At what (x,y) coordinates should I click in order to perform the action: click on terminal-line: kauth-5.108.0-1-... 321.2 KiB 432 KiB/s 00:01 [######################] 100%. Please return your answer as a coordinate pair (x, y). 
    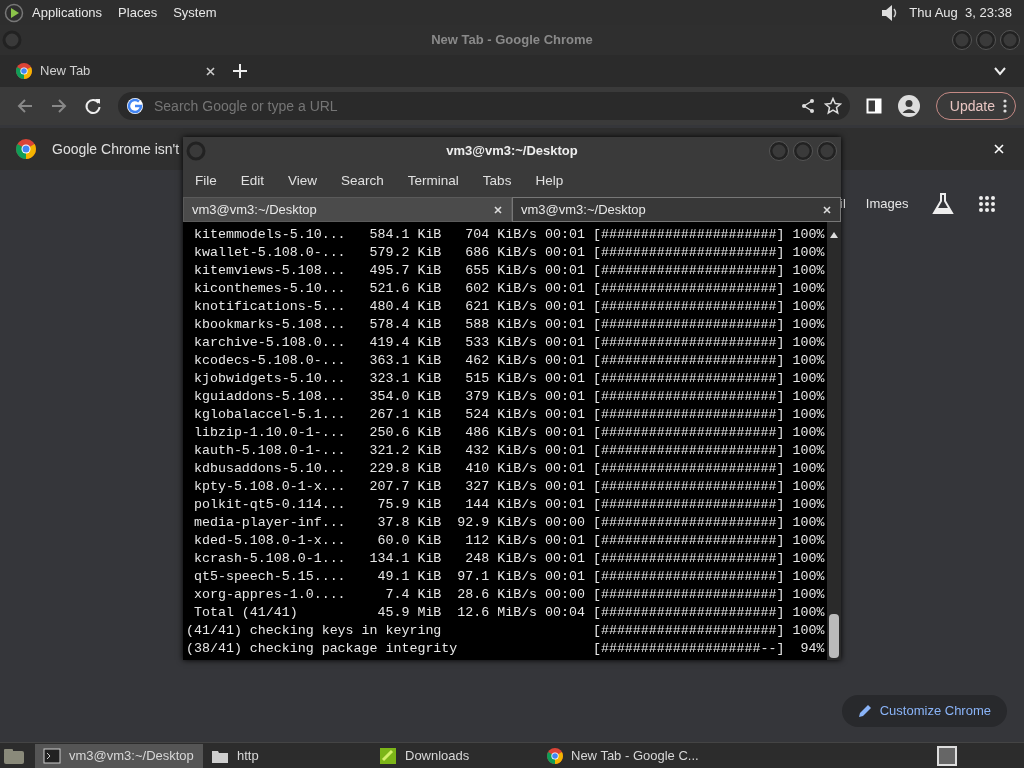
    Looking at the image, I should click on (509, 451).